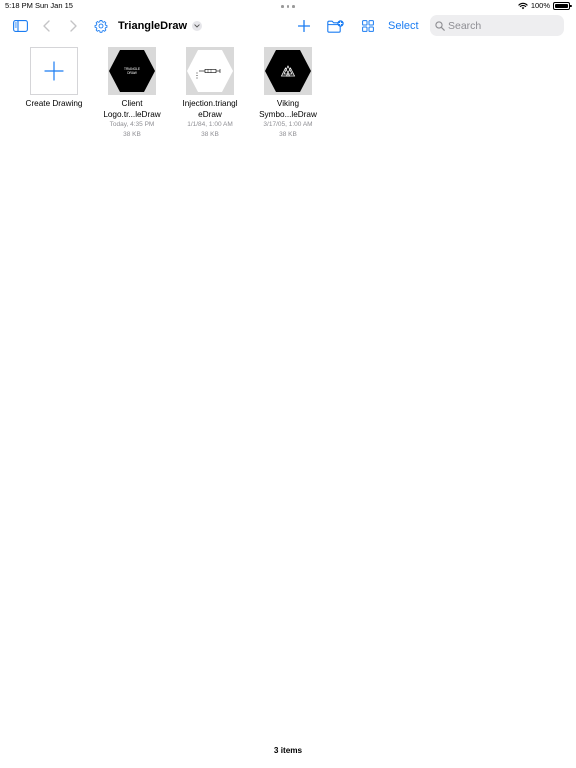  Describe the element at coordinates (210, 124) in the screenshot. I see `file-date: 1/1/84, 1:00 AM` at that location.